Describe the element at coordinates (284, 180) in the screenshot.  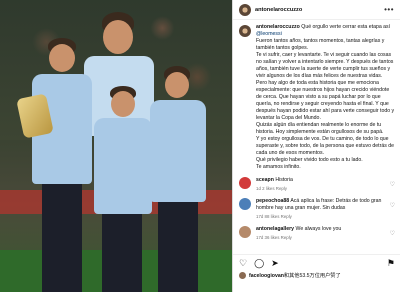
I see `comment-text: Historia` at that location.